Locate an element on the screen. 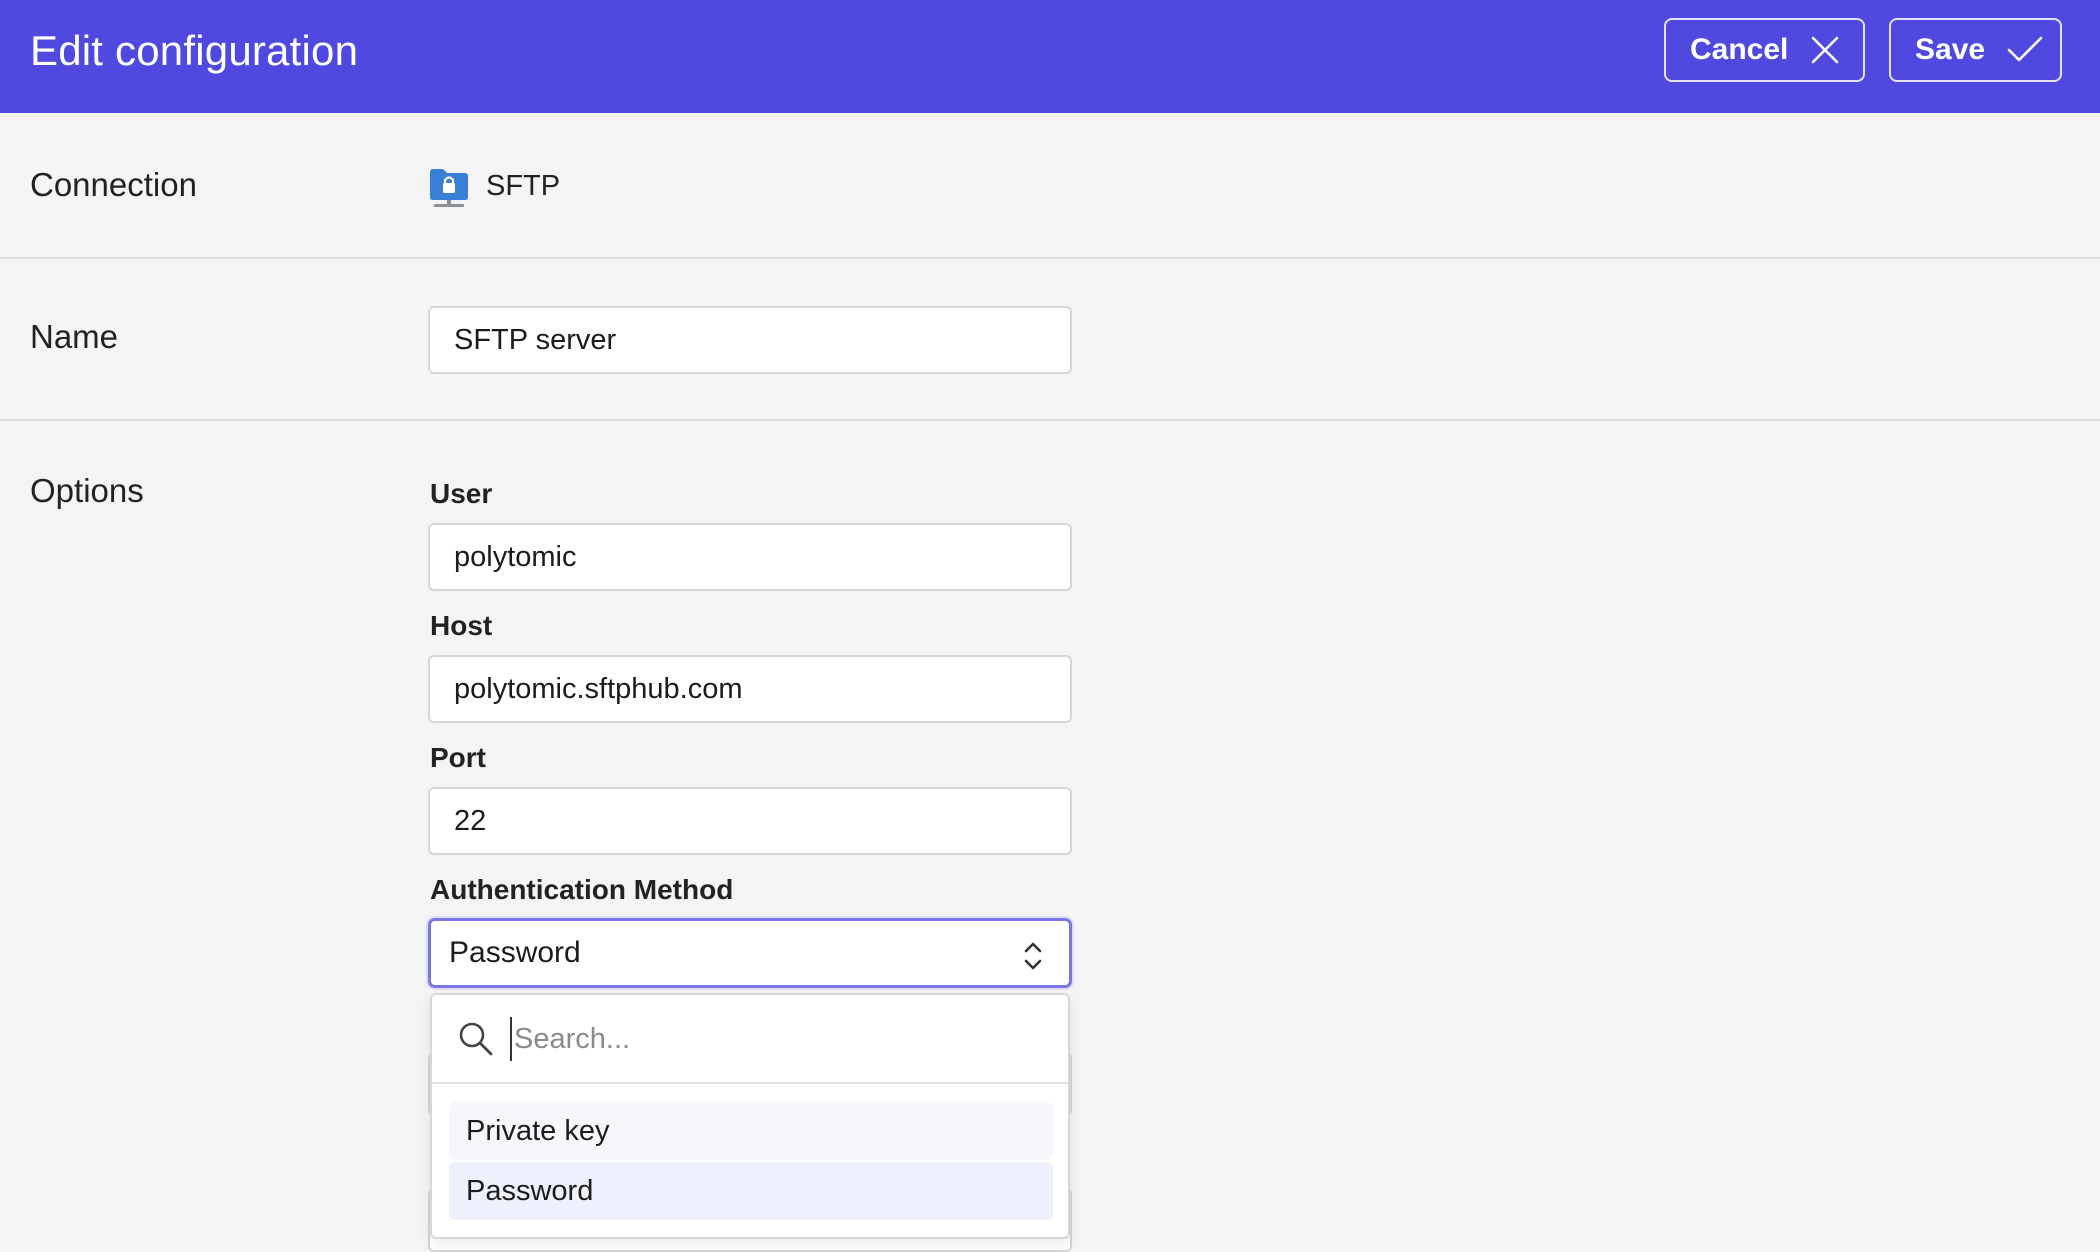  sftp-folder-lock-icon is located at coordinates (449, 187).